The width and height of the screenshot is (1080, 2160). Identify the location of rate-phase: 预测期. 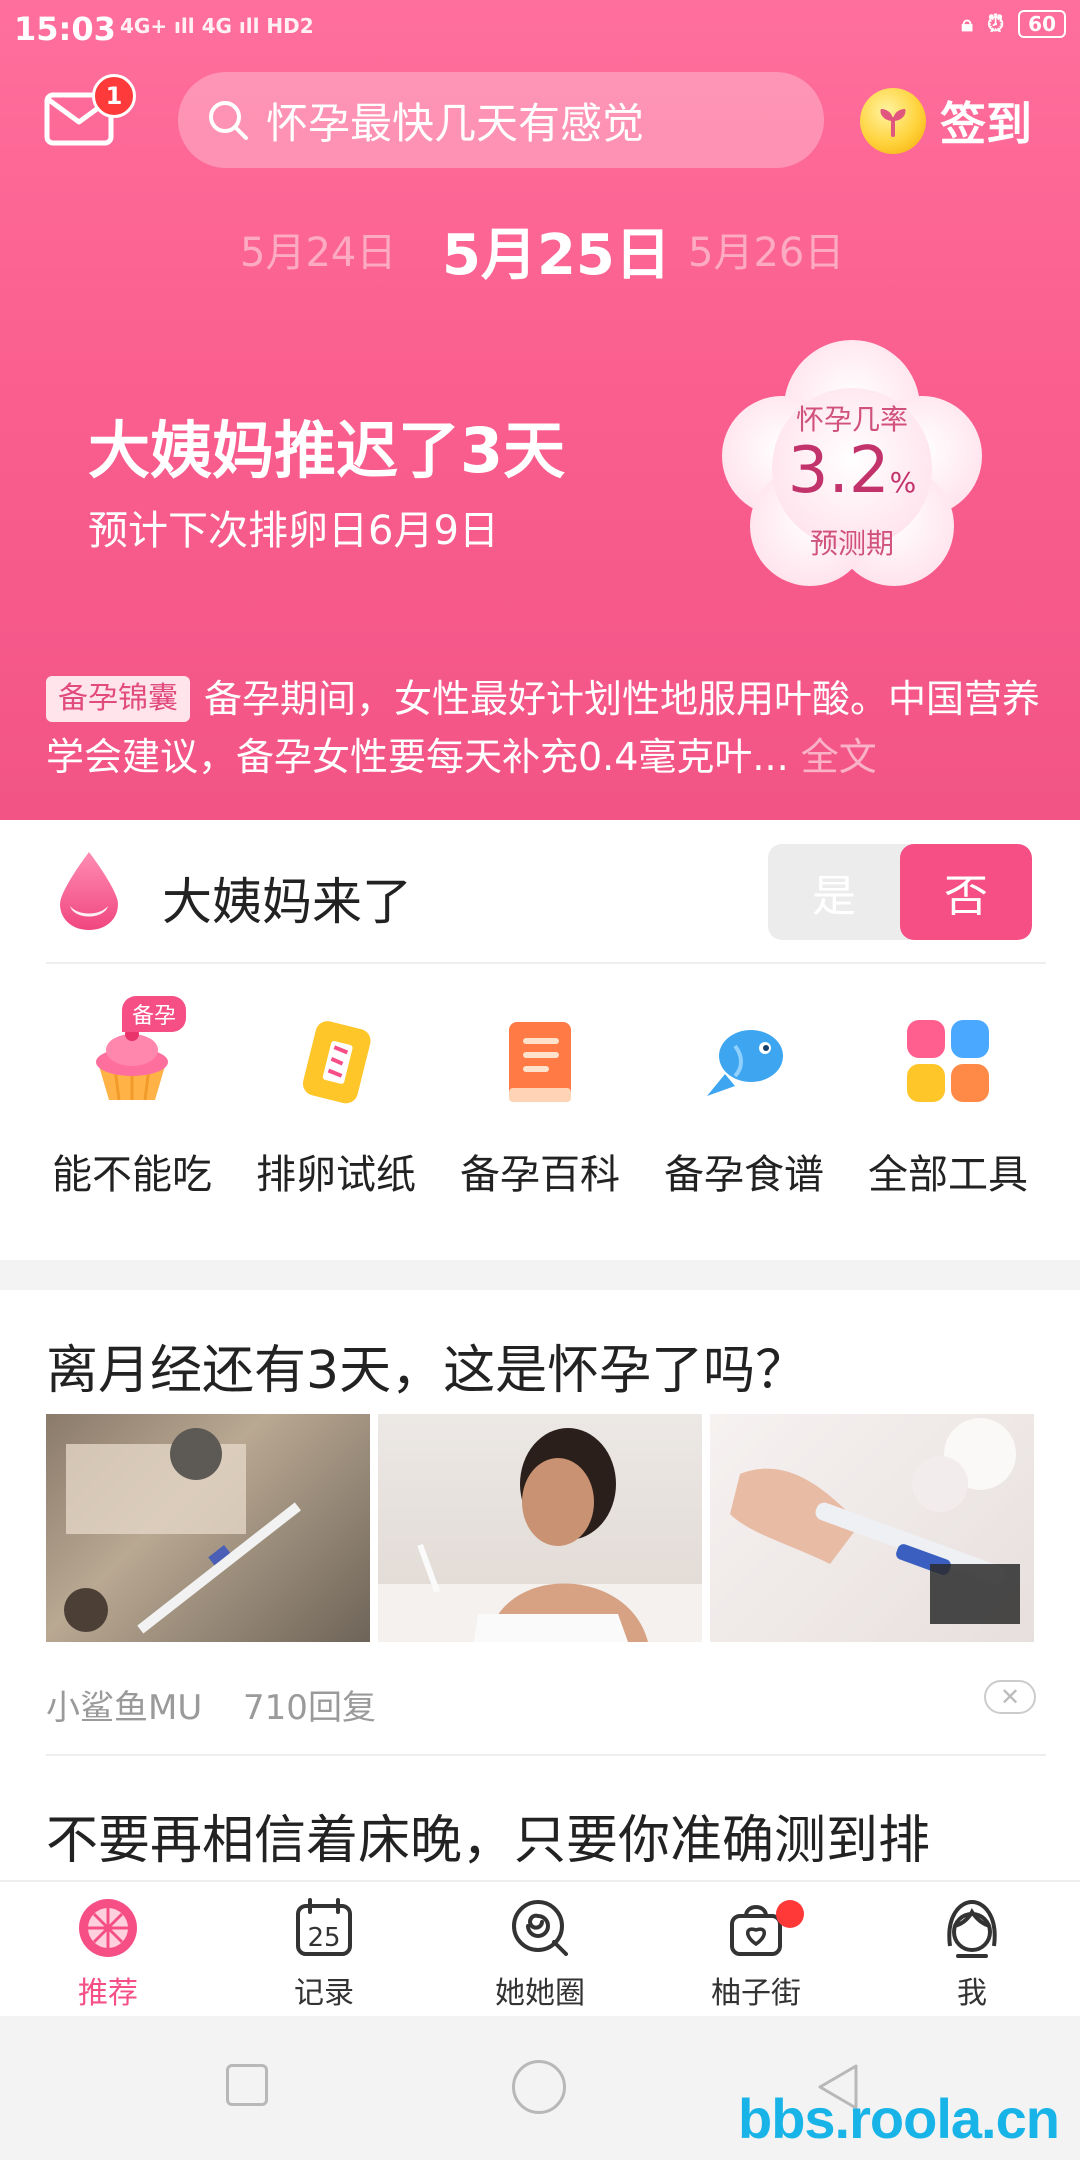
(851, 543).